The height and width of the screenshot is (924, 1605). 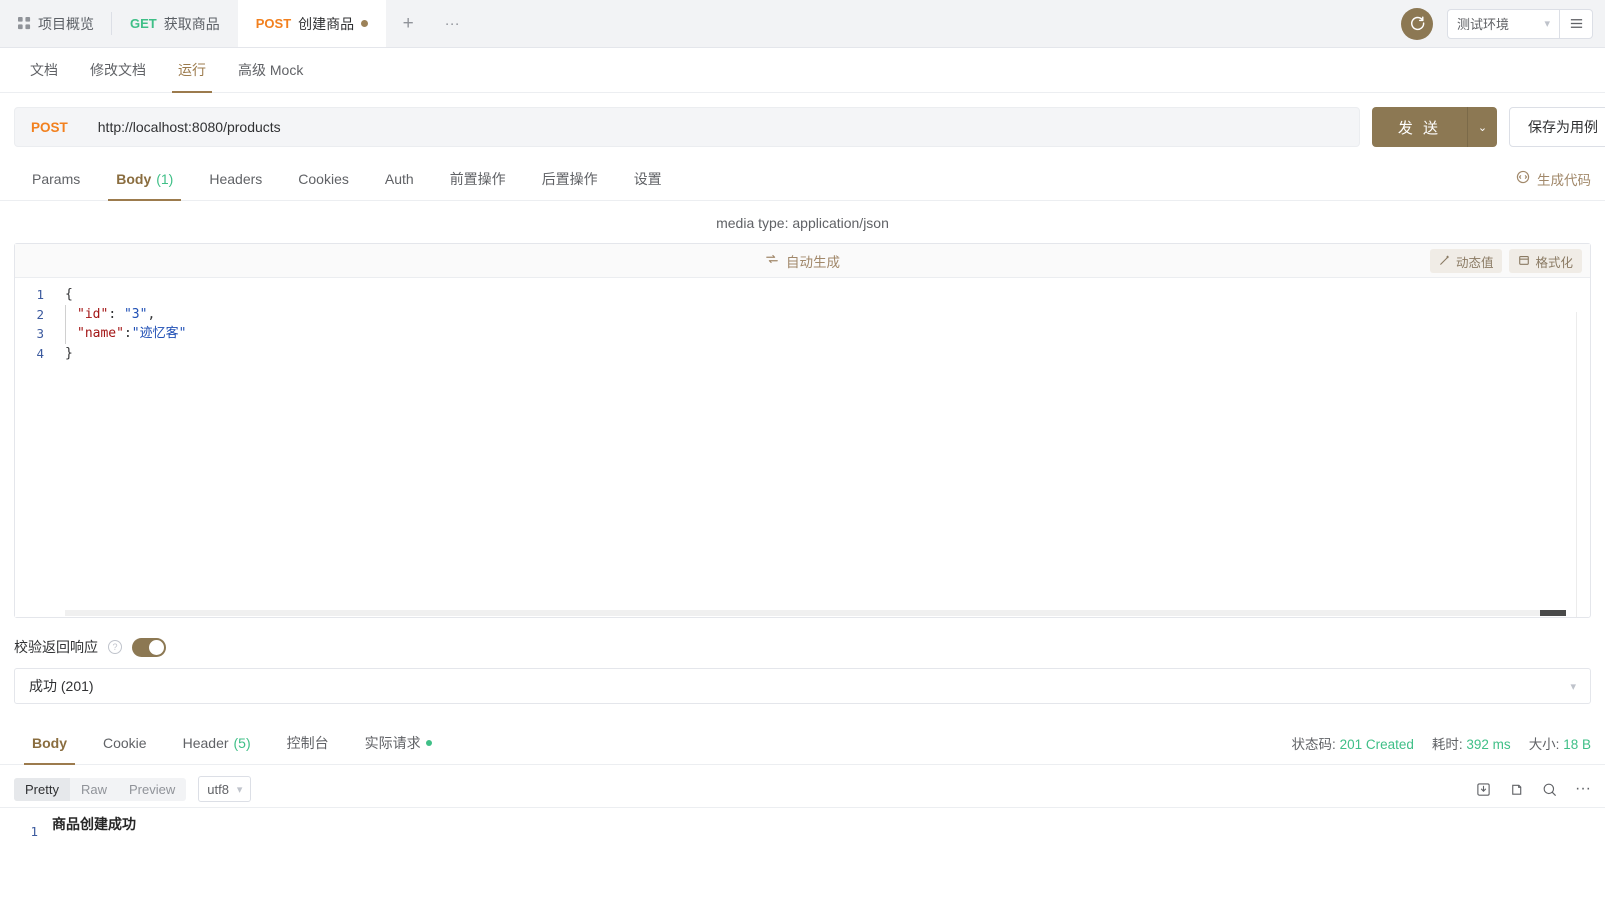 I want to click on format-icon, so click(x=1524, y=261).